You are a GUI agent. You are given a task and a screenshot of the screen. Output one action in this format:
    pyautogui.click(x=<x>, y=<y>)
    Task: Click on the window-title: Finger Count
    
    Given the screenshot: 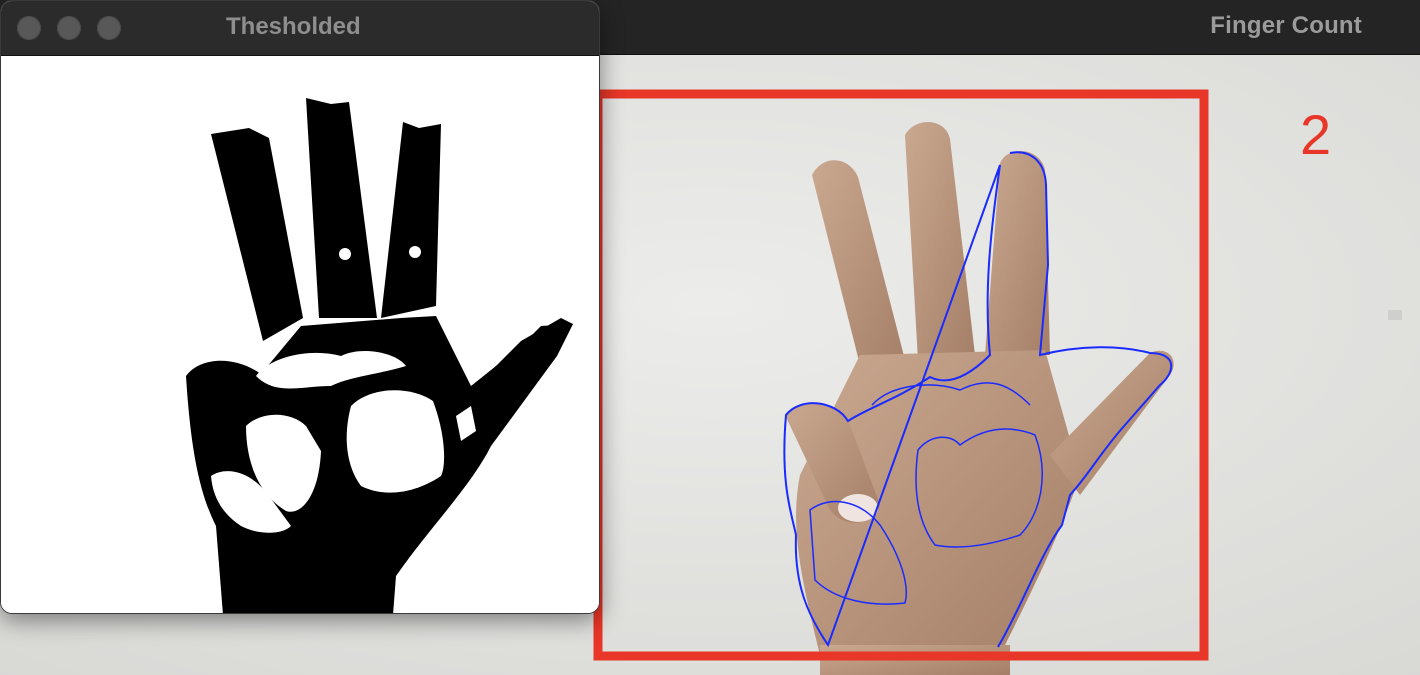 What is the action you would take?
    pyautogui.click(x=1286, y=25)
    